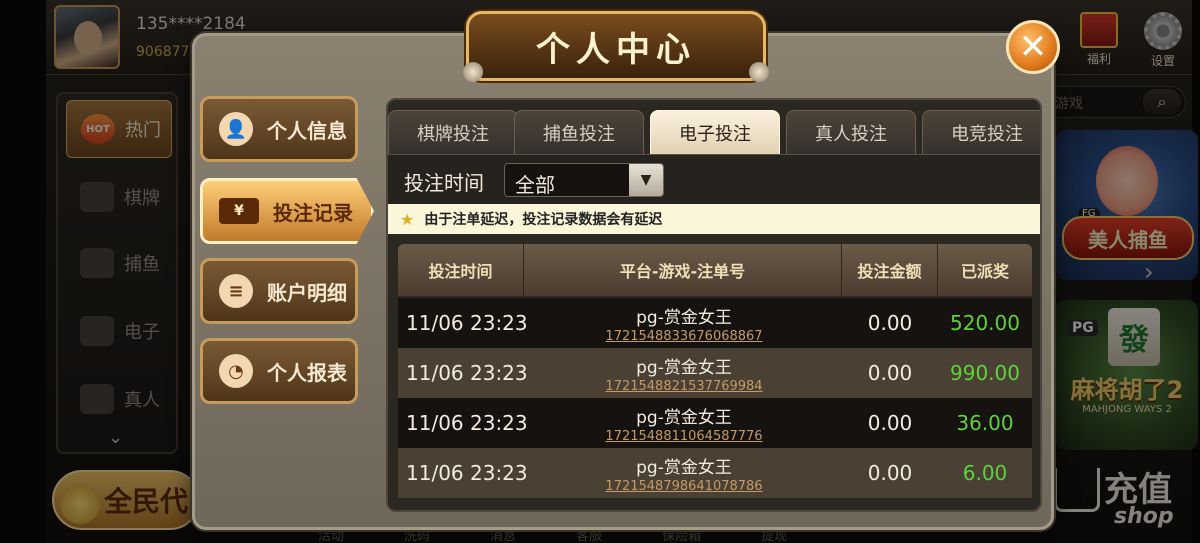  I want to click on col-bet-time: 投注时间, so click(461, 270).